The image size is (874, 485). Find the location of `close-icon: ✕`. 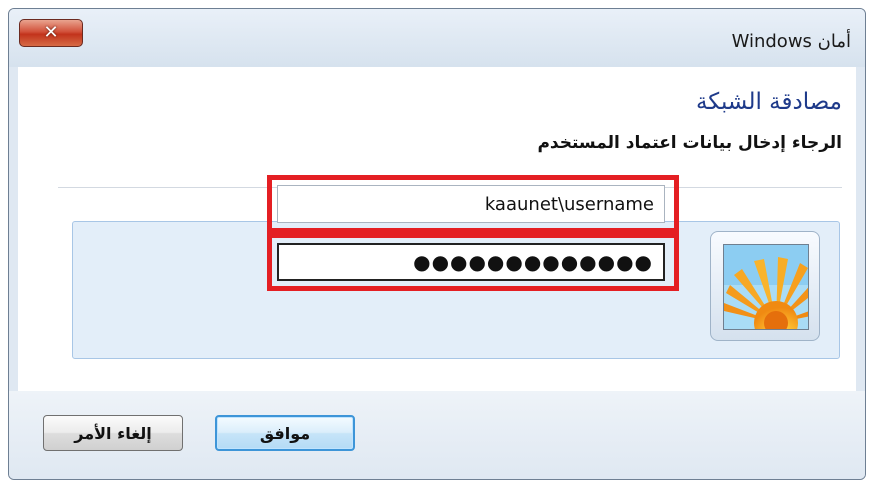

close-icon: ✕ is located at coordinates (51, 32).